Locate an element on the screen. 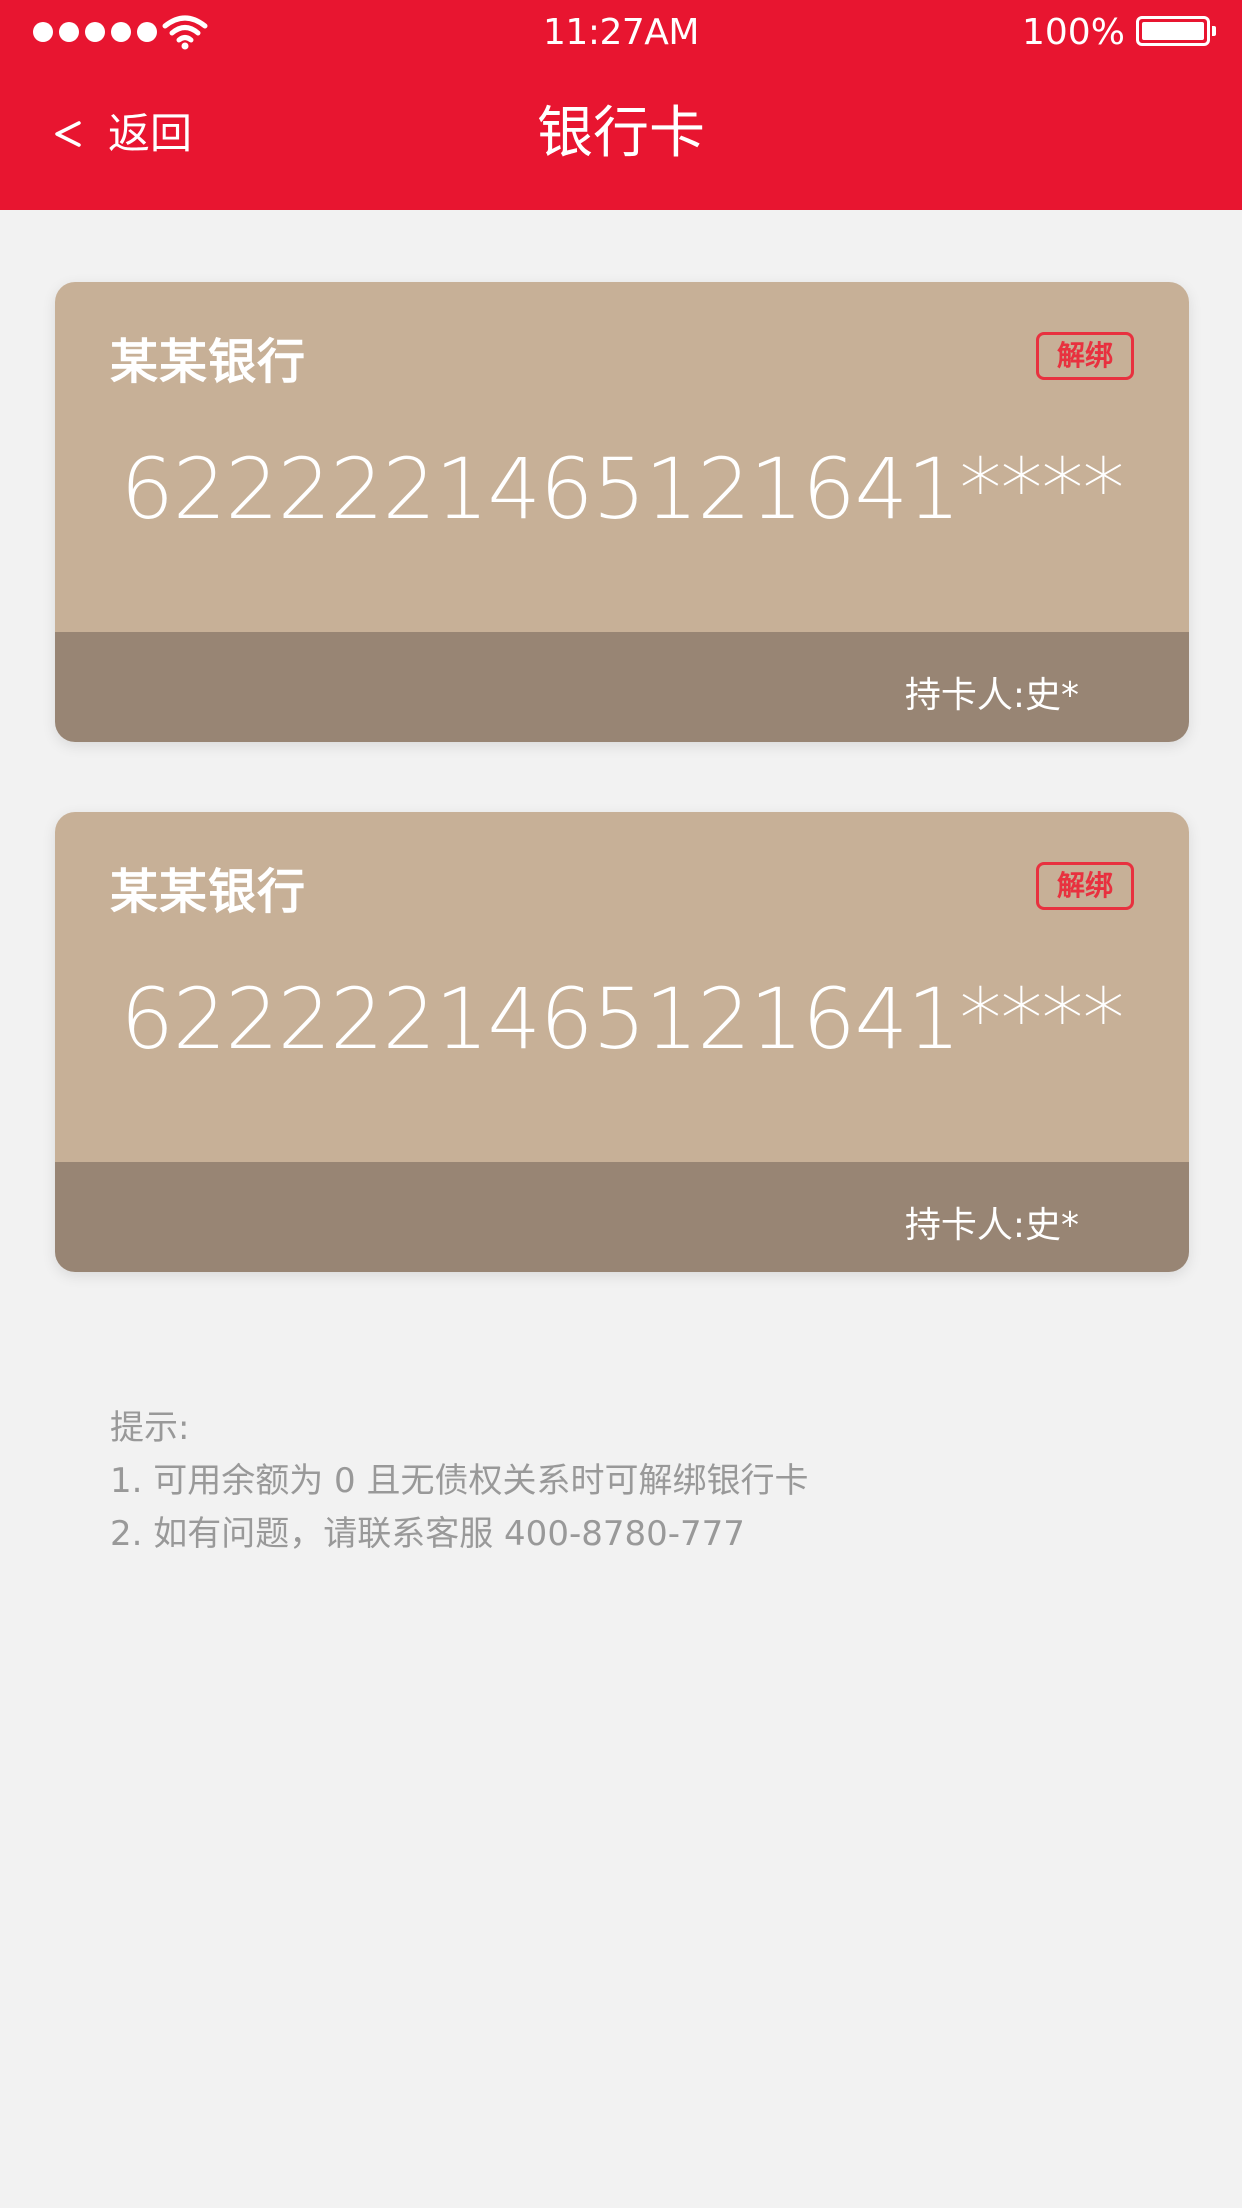 The height and width of the screenshot is (2208, 1242). status-bar: 11:27AM 100% is located at coordinates (621, 33).